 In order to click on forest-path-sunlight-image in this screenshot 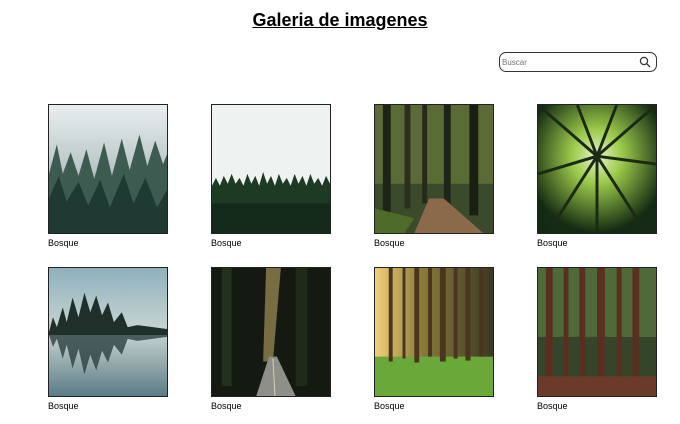, I will do `click(434, 169)`.